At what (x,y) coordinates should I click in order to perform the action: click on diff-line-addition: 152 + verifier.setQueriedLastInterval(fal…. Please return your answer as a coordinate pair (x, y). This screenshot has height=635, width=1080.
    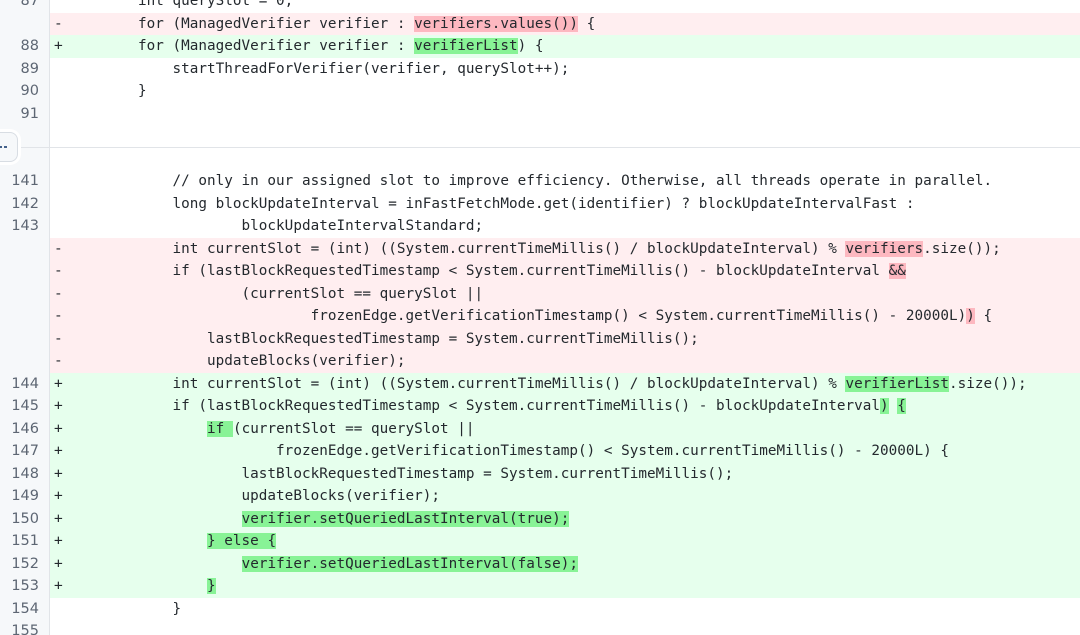
    Looking at the image, I should click on (540, 564).